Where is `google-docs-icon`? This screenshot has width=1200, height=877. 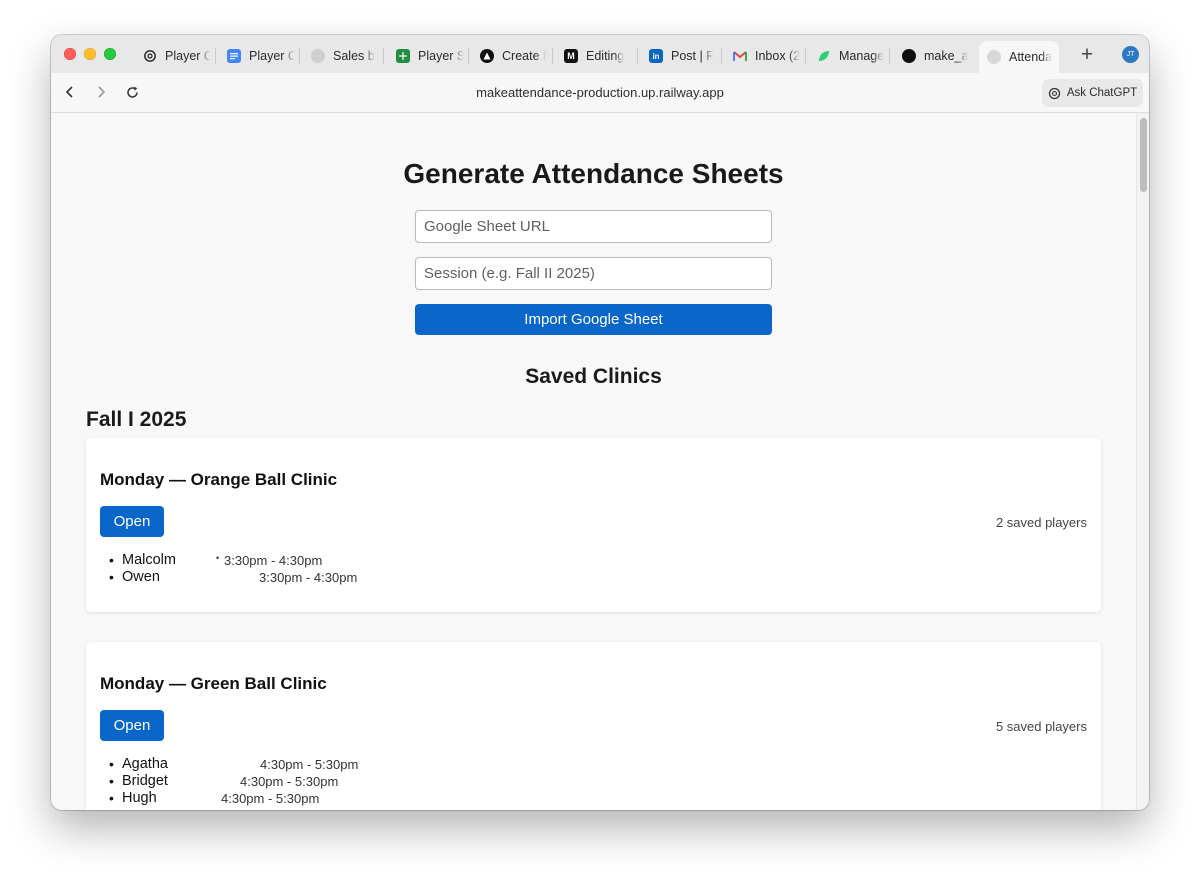 google-docs-icon is located at coordinates (234, 56).